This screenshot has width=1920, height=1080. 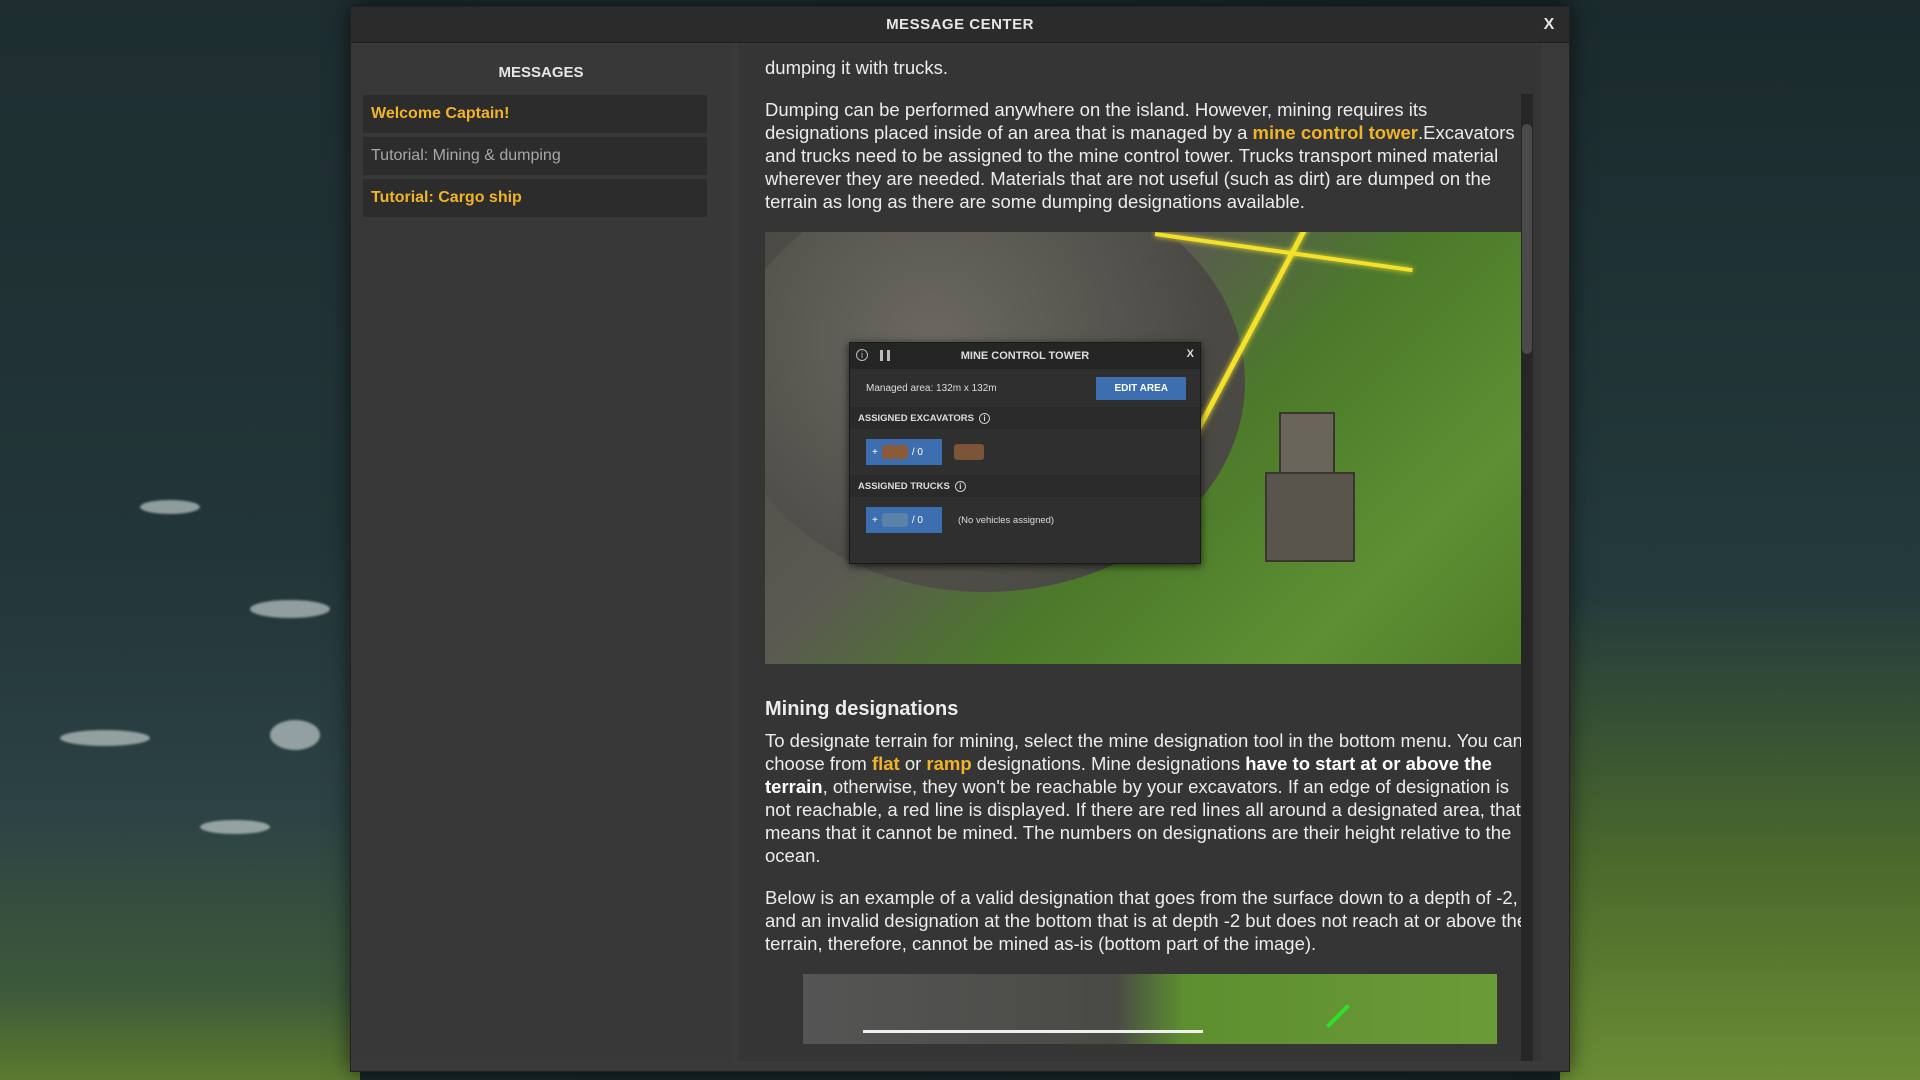 I want to click on add-excavator-chip: + / 0, so click(x=904, y=452).